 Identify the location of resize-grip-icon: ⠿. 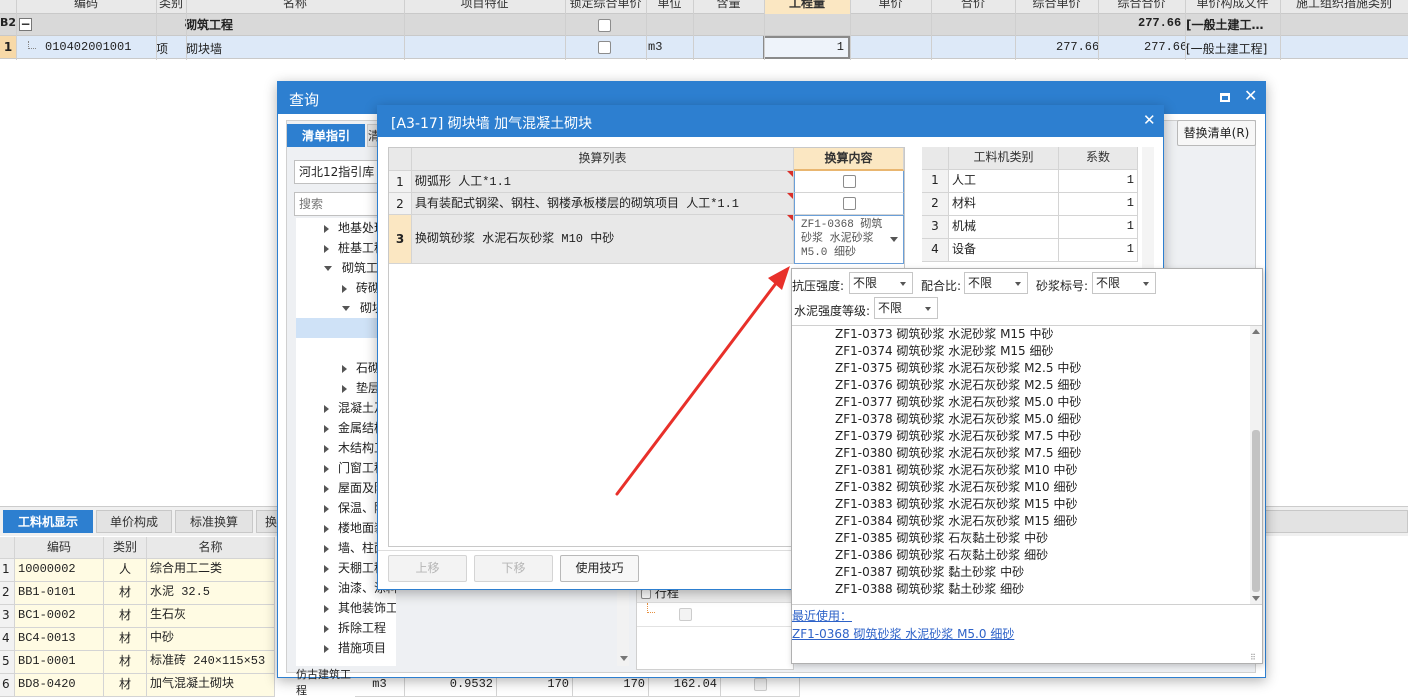
(1253, 657).